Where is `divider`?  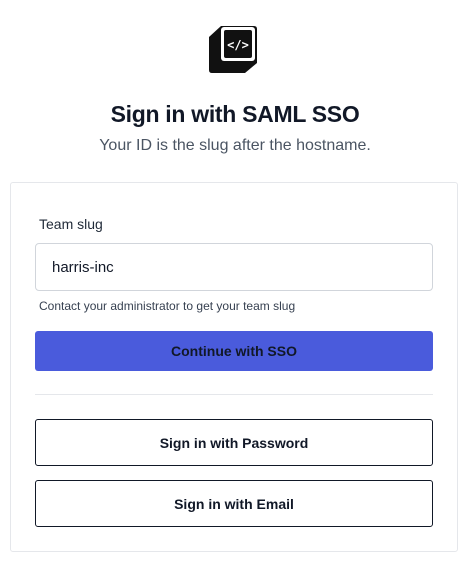
divider is located at coordinates (234, 394).